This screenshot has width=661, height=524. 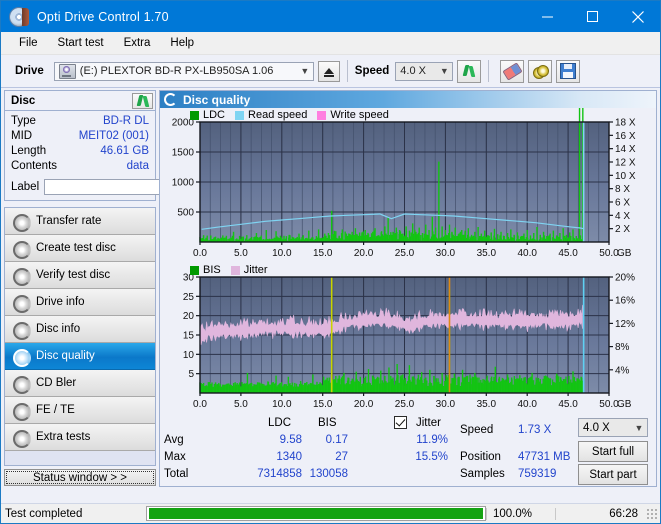 What do you see at coordinates (80, 221) in the screenshot?
I see `sidebar-item-transfer-rate: Transfer rate` at bounding box center [80, 221].